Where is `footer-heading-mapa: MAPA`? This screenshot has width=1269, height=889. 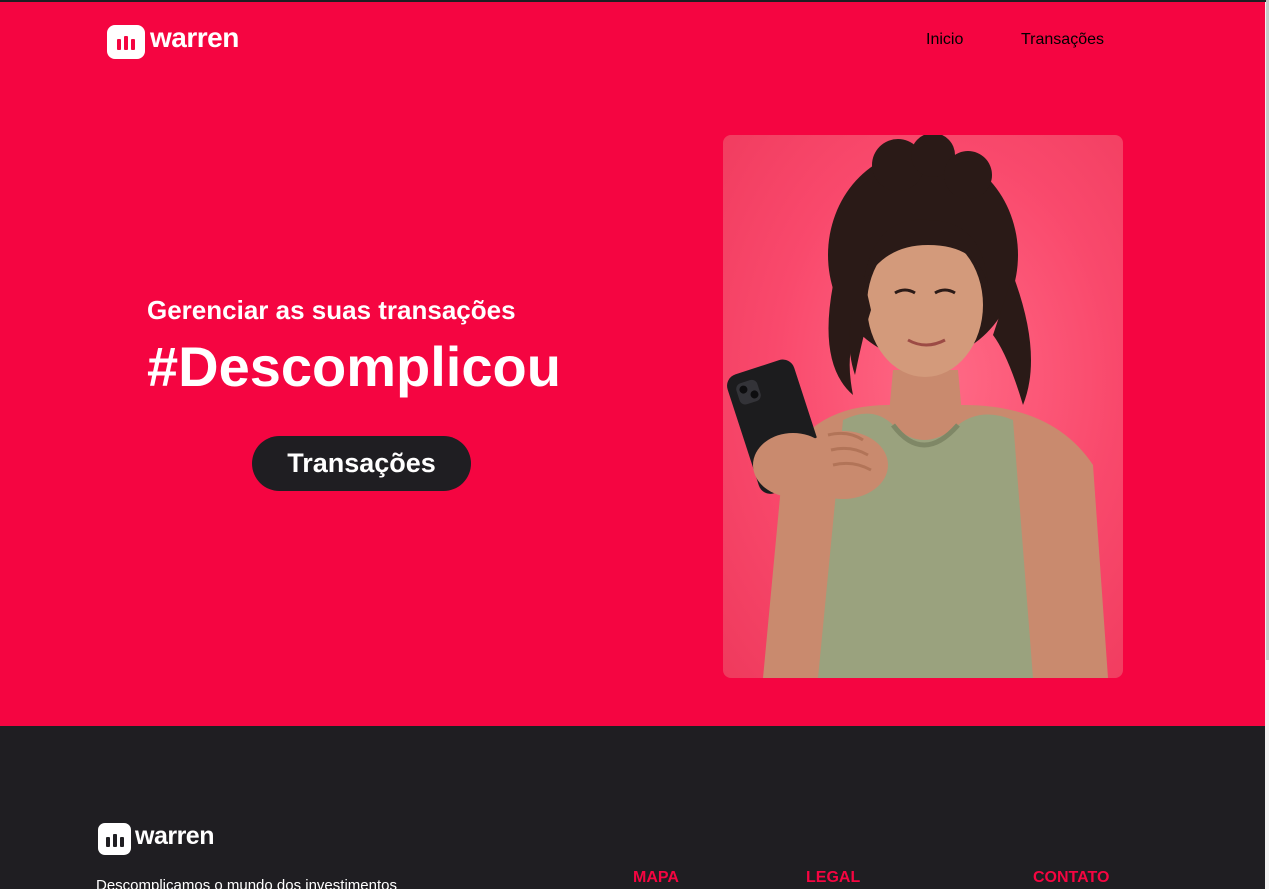 footer-heading-mapa: MAPA is located at coordinates (656, 877).